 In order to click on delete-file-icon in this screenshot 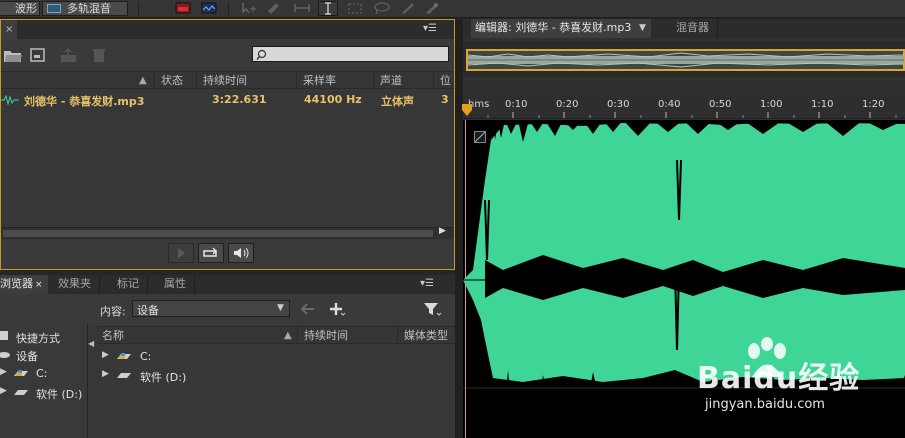, I will do `click(99, 56)`.